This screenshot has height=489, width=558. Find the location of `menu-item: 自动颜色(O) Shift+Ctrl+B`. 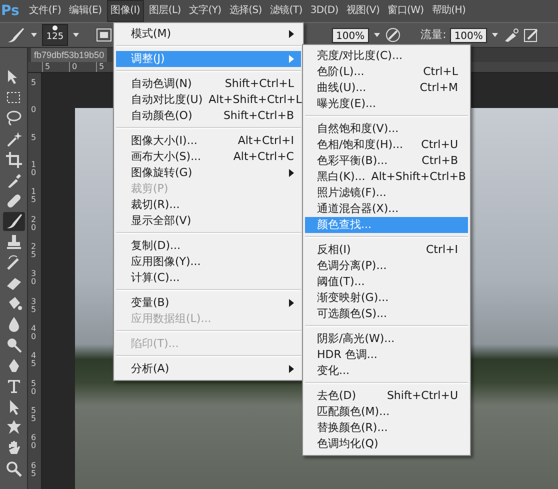

menu-item: 自动颜色(O) Shift+Ctrl+B is located at coordinates (208, 116).